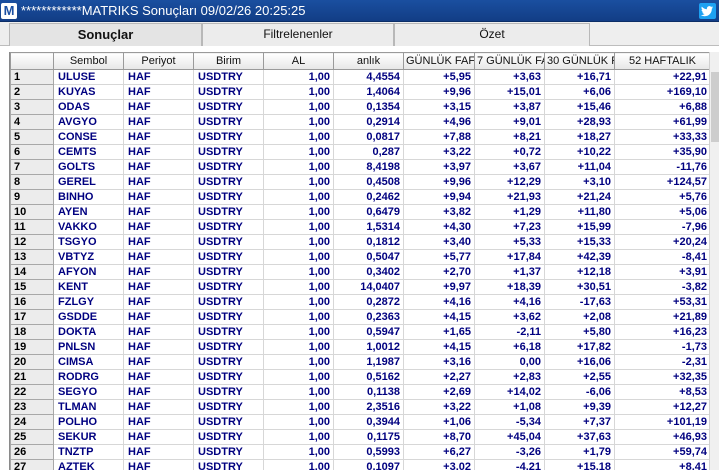  I want to click on 52-haftalik-cell: -8,41, so click(661, 257).